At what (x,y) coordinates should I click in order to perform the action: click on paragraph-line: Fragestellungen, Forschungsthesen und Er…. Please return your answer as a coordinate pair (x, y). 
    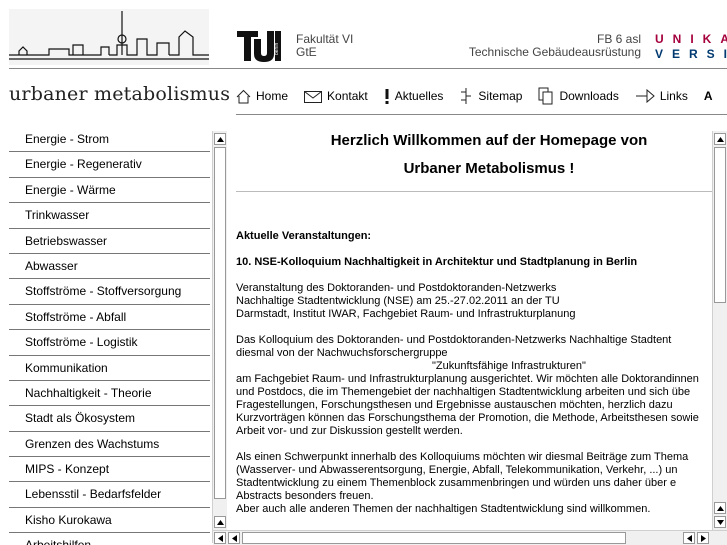
    Looking at the image, I should click on (454, 405).